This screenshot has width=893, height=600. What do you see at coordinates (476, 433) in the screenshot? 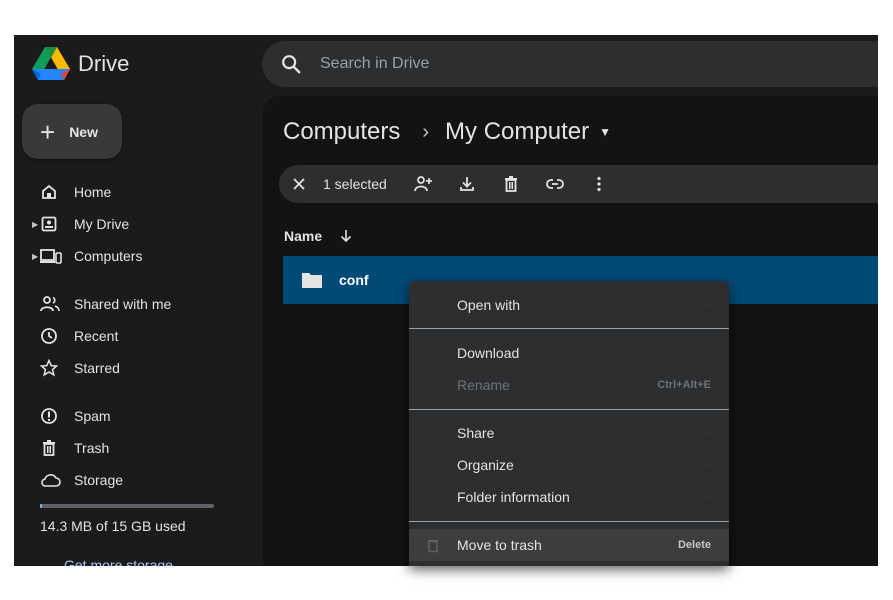
I see `menu-item-label: Share` at bounding box center [476, 433].